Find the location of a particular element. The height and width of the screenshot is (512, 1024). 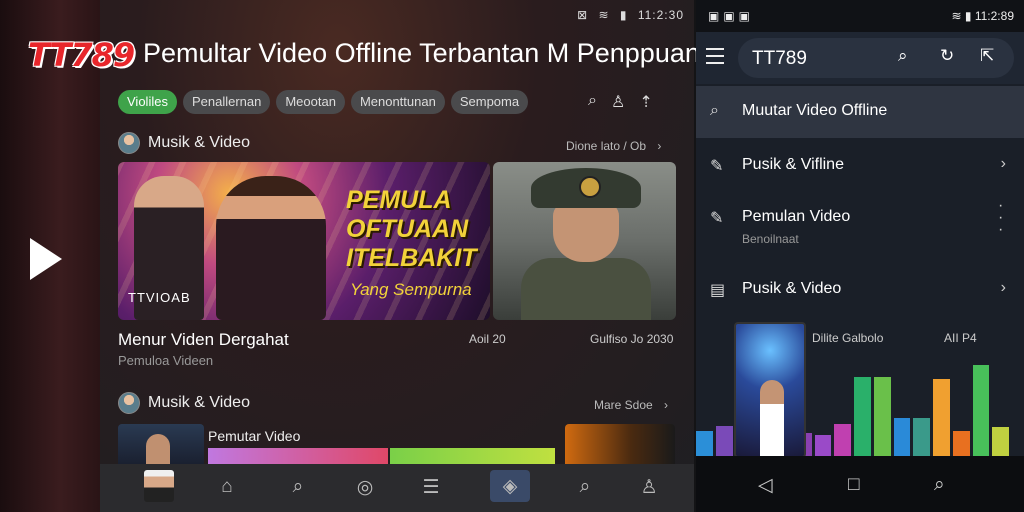

home-icon: □ is located at coordinates (853, 485).